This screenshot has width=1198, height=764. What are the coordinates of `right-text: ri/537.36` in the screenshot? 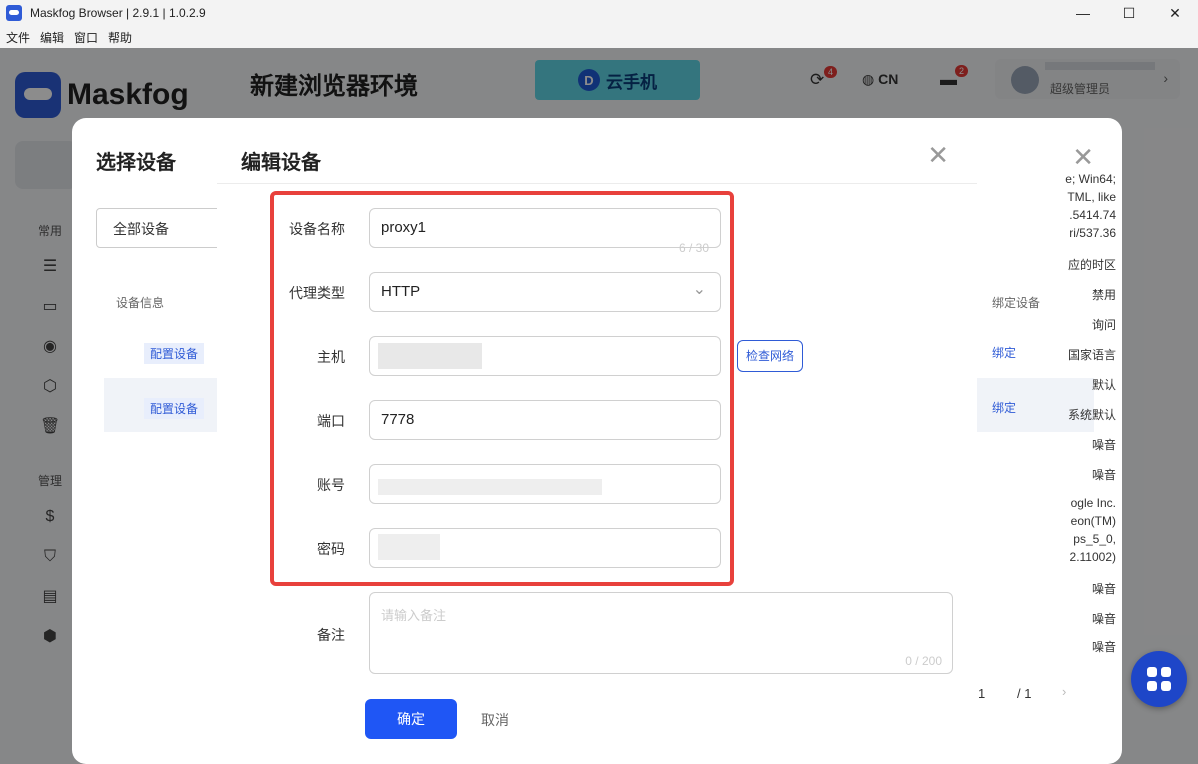 It's located at (1092, 233).